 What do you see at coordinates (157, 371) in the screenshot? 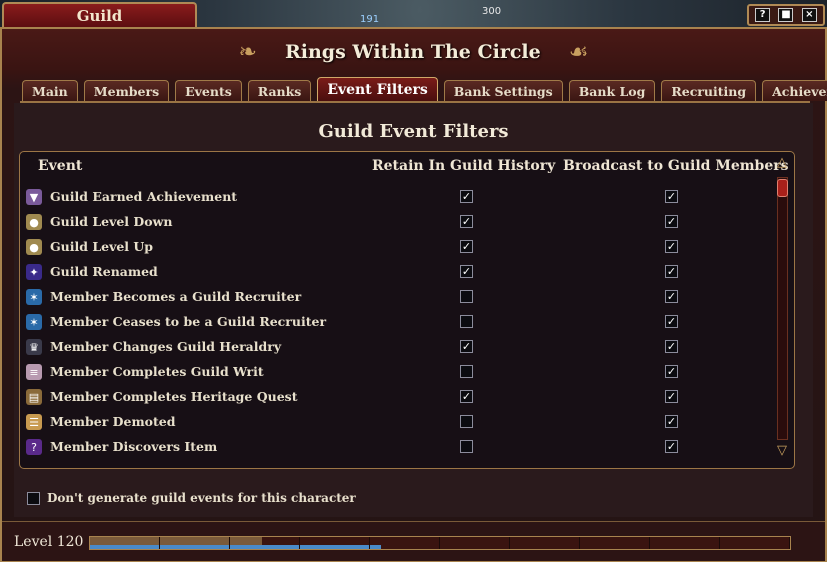
I see `event-label: Member Completes Guild Writ` at bounding box center [157, 371].